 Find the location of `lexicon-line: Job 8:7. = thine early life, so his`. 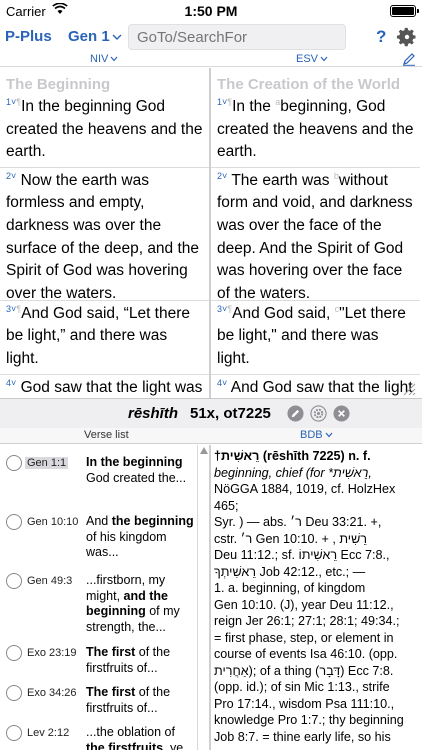

lexicon-line: Job 8:7. = thine early life, so his is located at coordinates (302, 736).